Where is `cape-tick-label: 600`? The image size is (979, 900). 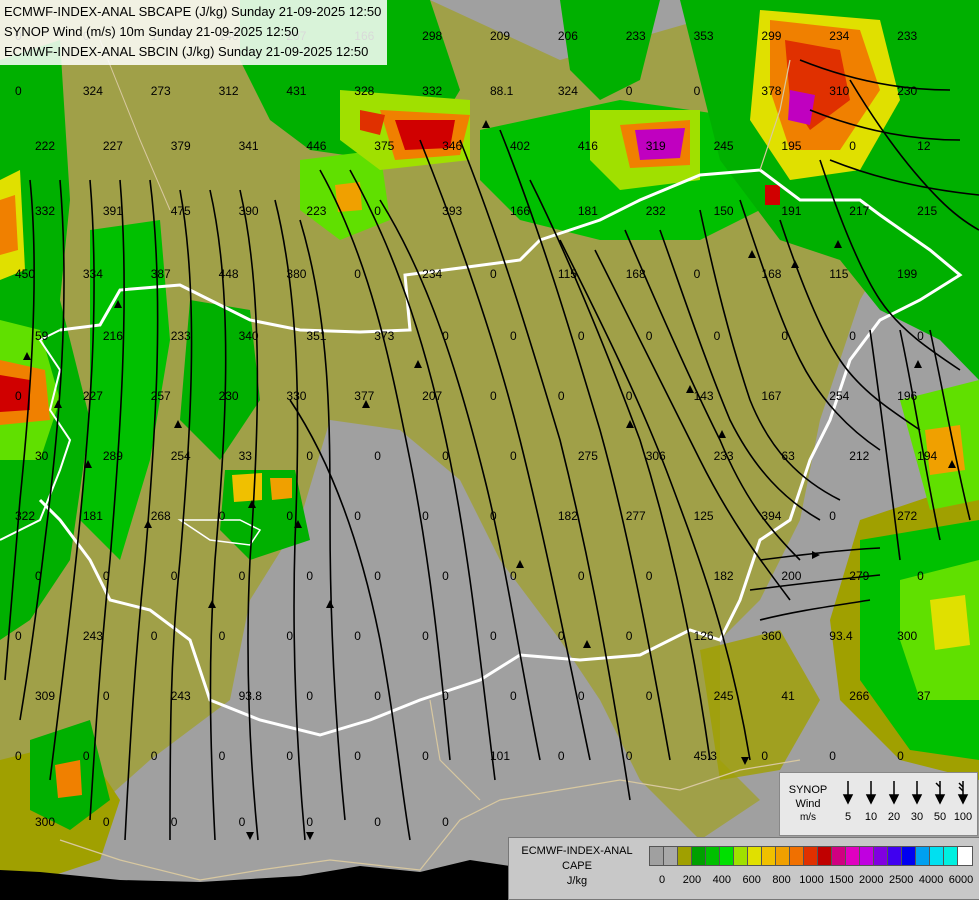
cape-tick-label: 600 is located at coordinates (751, 880).